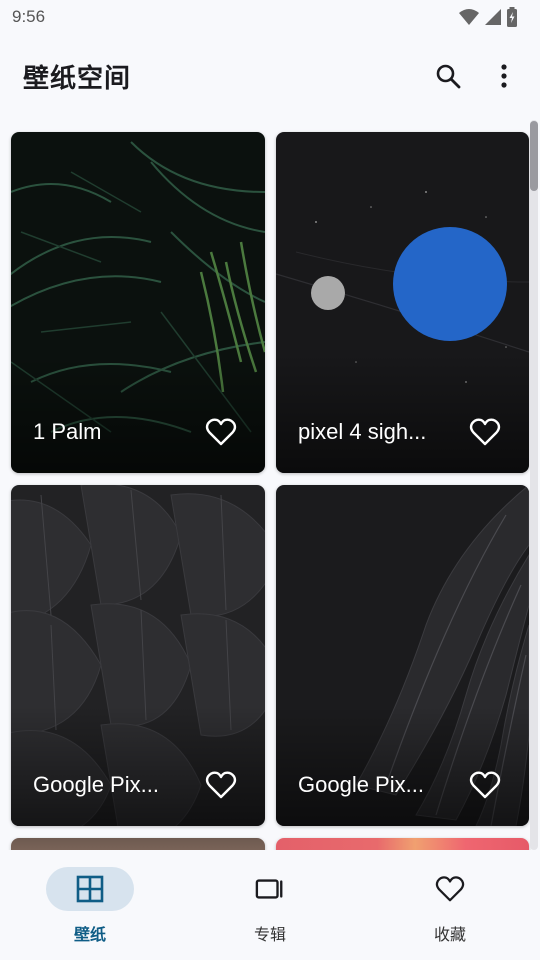 This screenshot has width=540, height=960. Describe the element at coordinates (493, 17) in the screenshot. I see `cellular-signal-icon` at that location.